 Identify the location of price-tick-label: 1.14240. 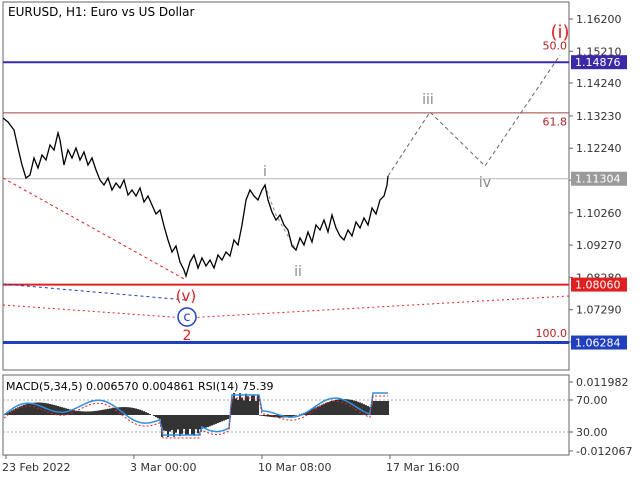
(599, 83).